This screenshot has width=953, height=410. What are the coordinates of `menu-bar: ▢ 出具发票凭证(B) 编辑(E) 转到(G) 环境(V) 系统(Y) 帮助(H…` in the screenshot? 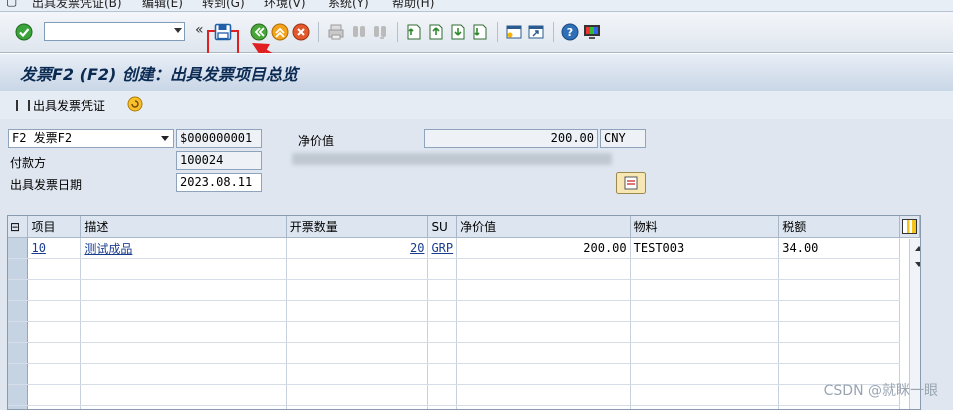 It's located at (476, 6).